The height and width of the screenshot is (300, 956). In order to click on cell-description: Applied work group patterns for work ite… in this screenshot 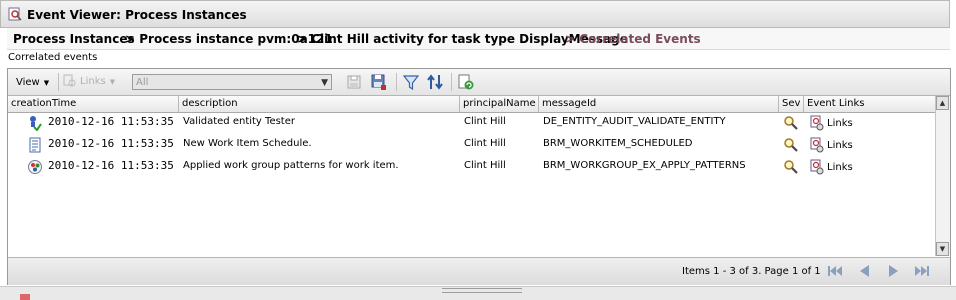, I will do `click(291, 165)`.